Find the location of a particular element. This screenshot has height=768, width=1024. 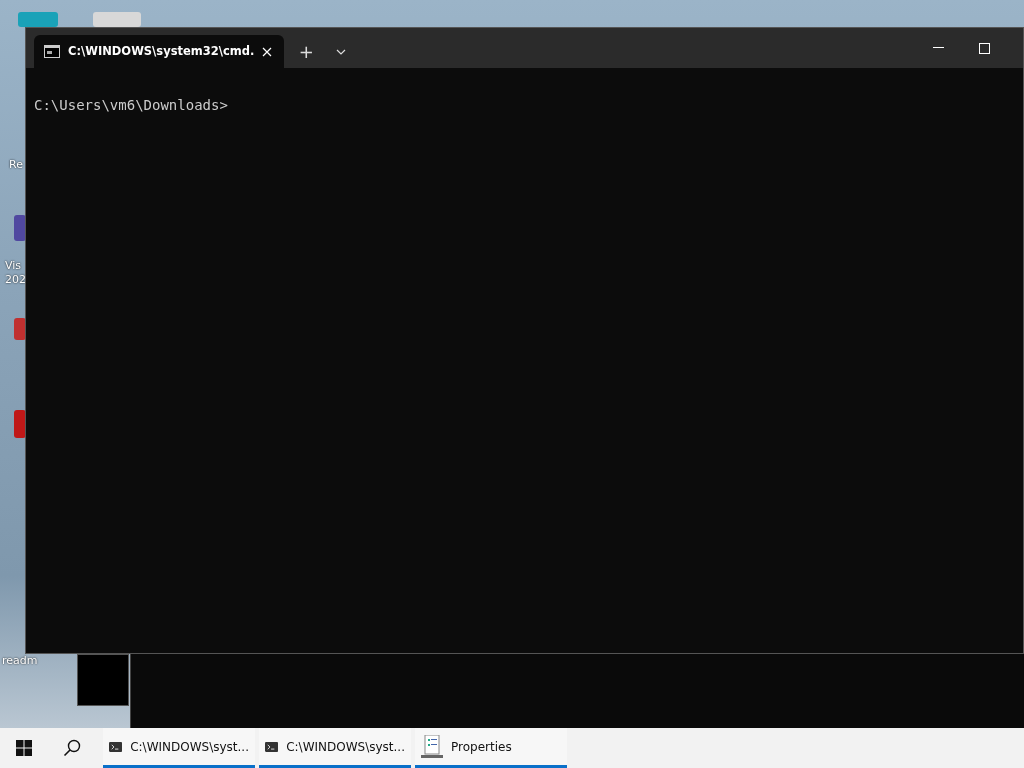

desktop-icon-label: 202 is located at coordinates (15, 280).